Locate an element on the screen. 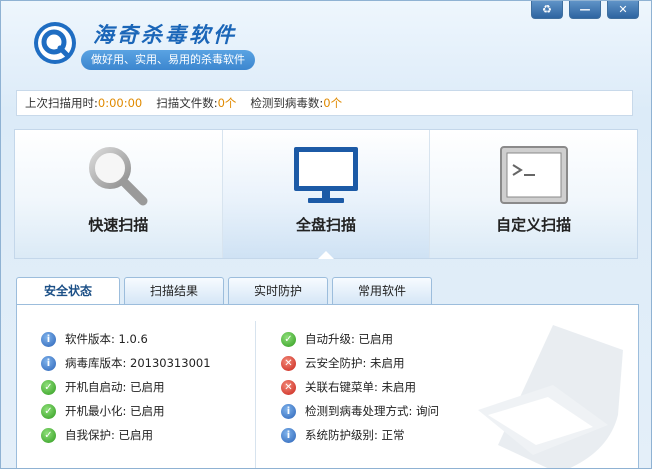 The image size is (652, 469). skin-button: ♻ is located at coordinates (547, 10).